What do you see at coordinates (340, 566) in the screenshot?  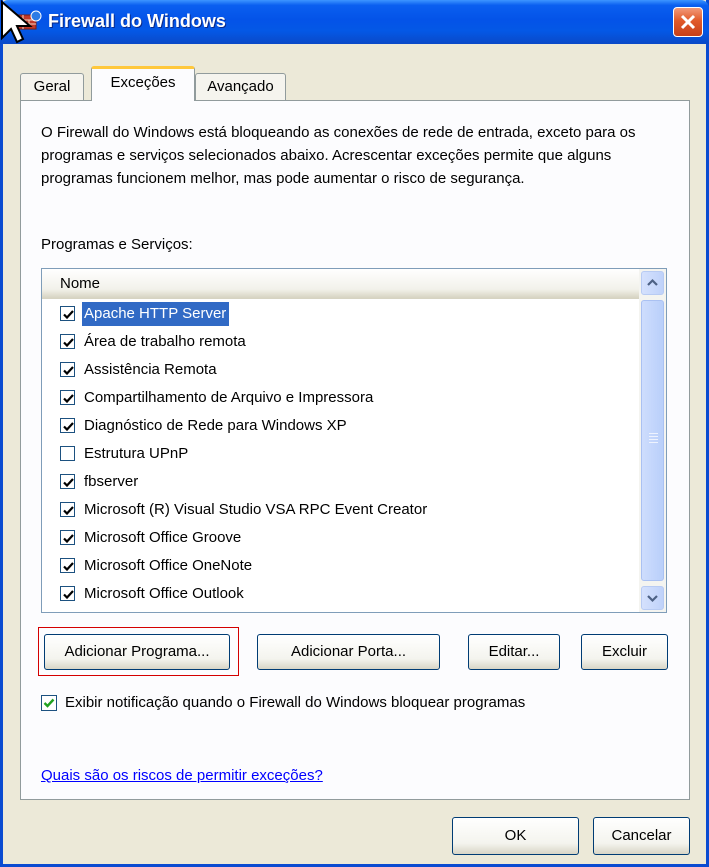 I see `list-item: Microsoft Office OneNote` at bounding box center [340, 566].